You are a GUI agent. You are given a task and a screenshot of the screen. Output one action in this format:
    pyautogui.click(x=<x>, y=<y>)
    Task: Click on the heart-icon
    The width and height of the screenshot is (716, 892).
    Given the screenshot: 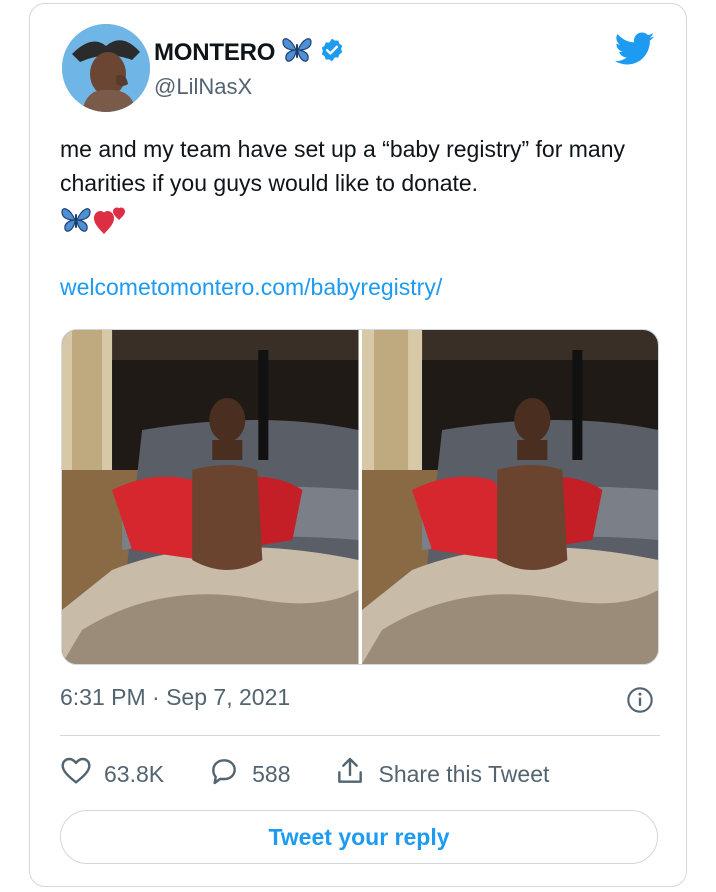 What is the action you would take?
    pyautogui.click(x=76, y=774)
    